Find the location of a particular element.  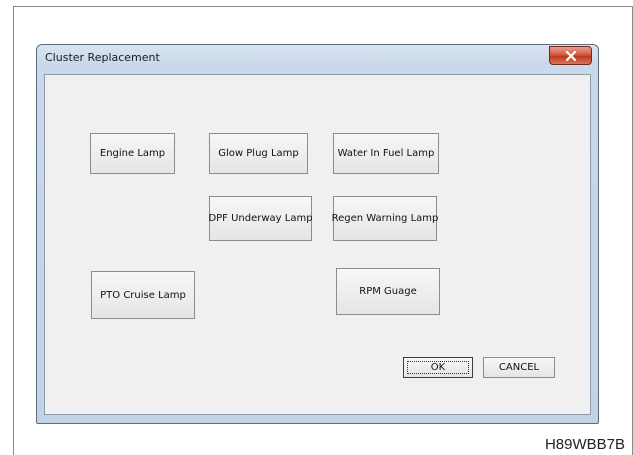

focus-rect is located at coordinates (438, 367).